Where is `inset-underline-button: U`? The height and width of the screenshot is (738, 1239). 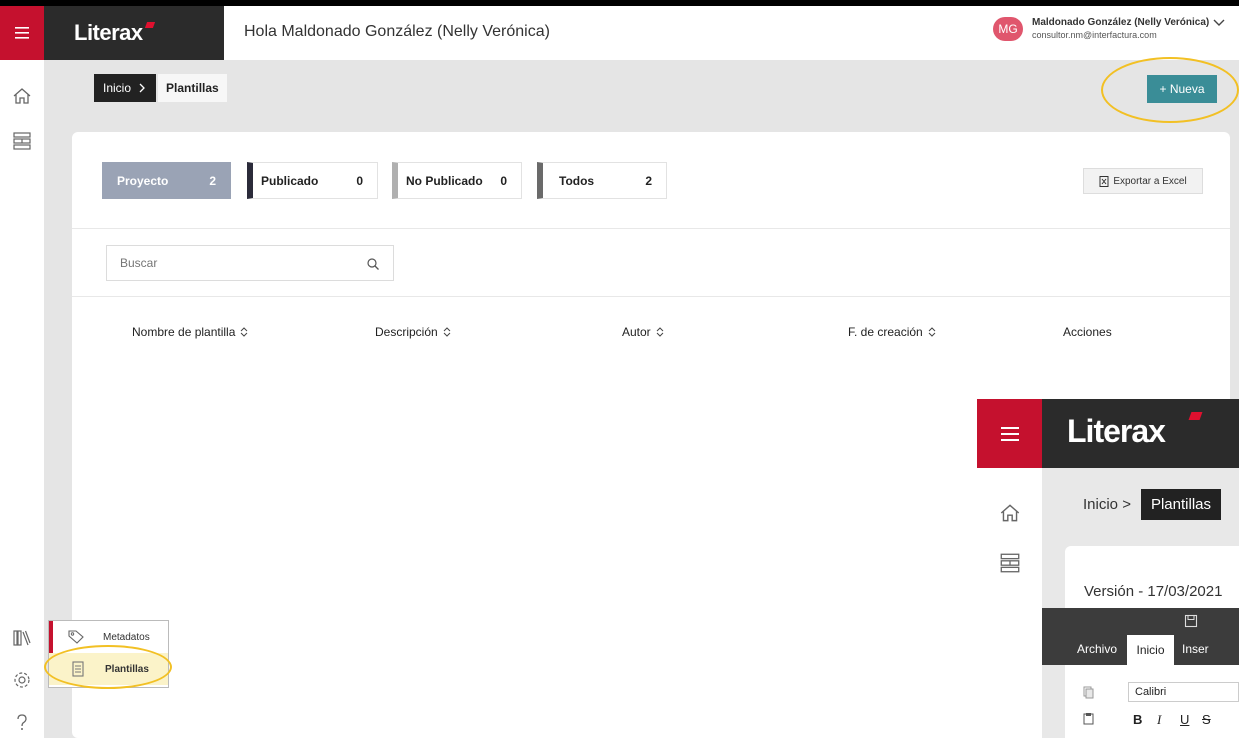 inset-underline-button: U is located at coordinates (1184, 719).